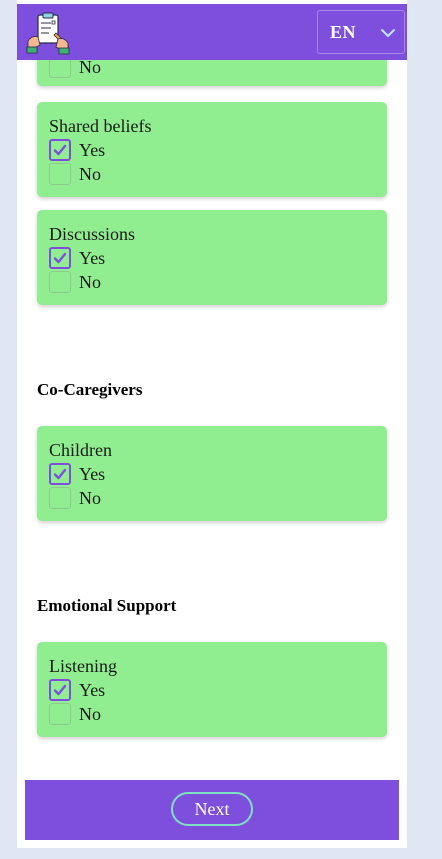 The width and height of the screenshot is (442, 859). What do you see at coordinates (388, 33) in the screenshot?
I see `chevron-down-icon` at bounding box center [388, 33].